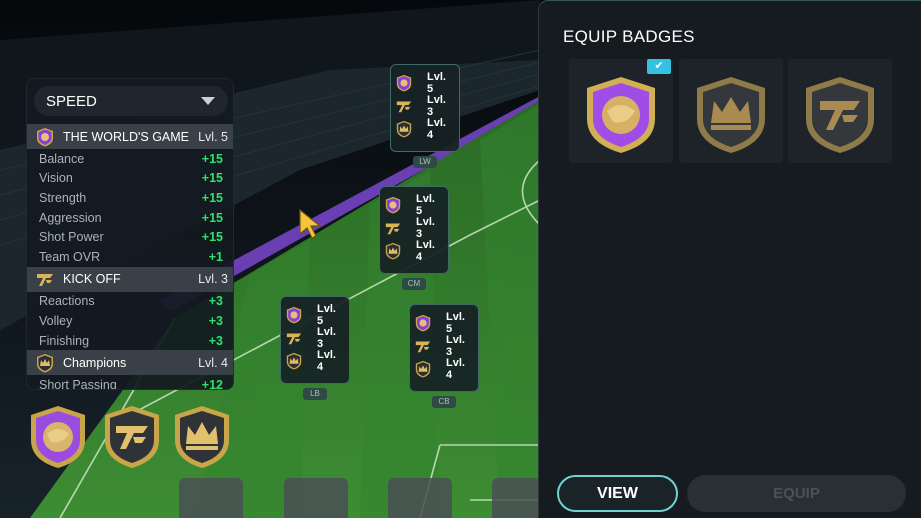 The height and width of the screenshot is (518, 921). I want to click on badge-tile-world-game, so click(621, 111).